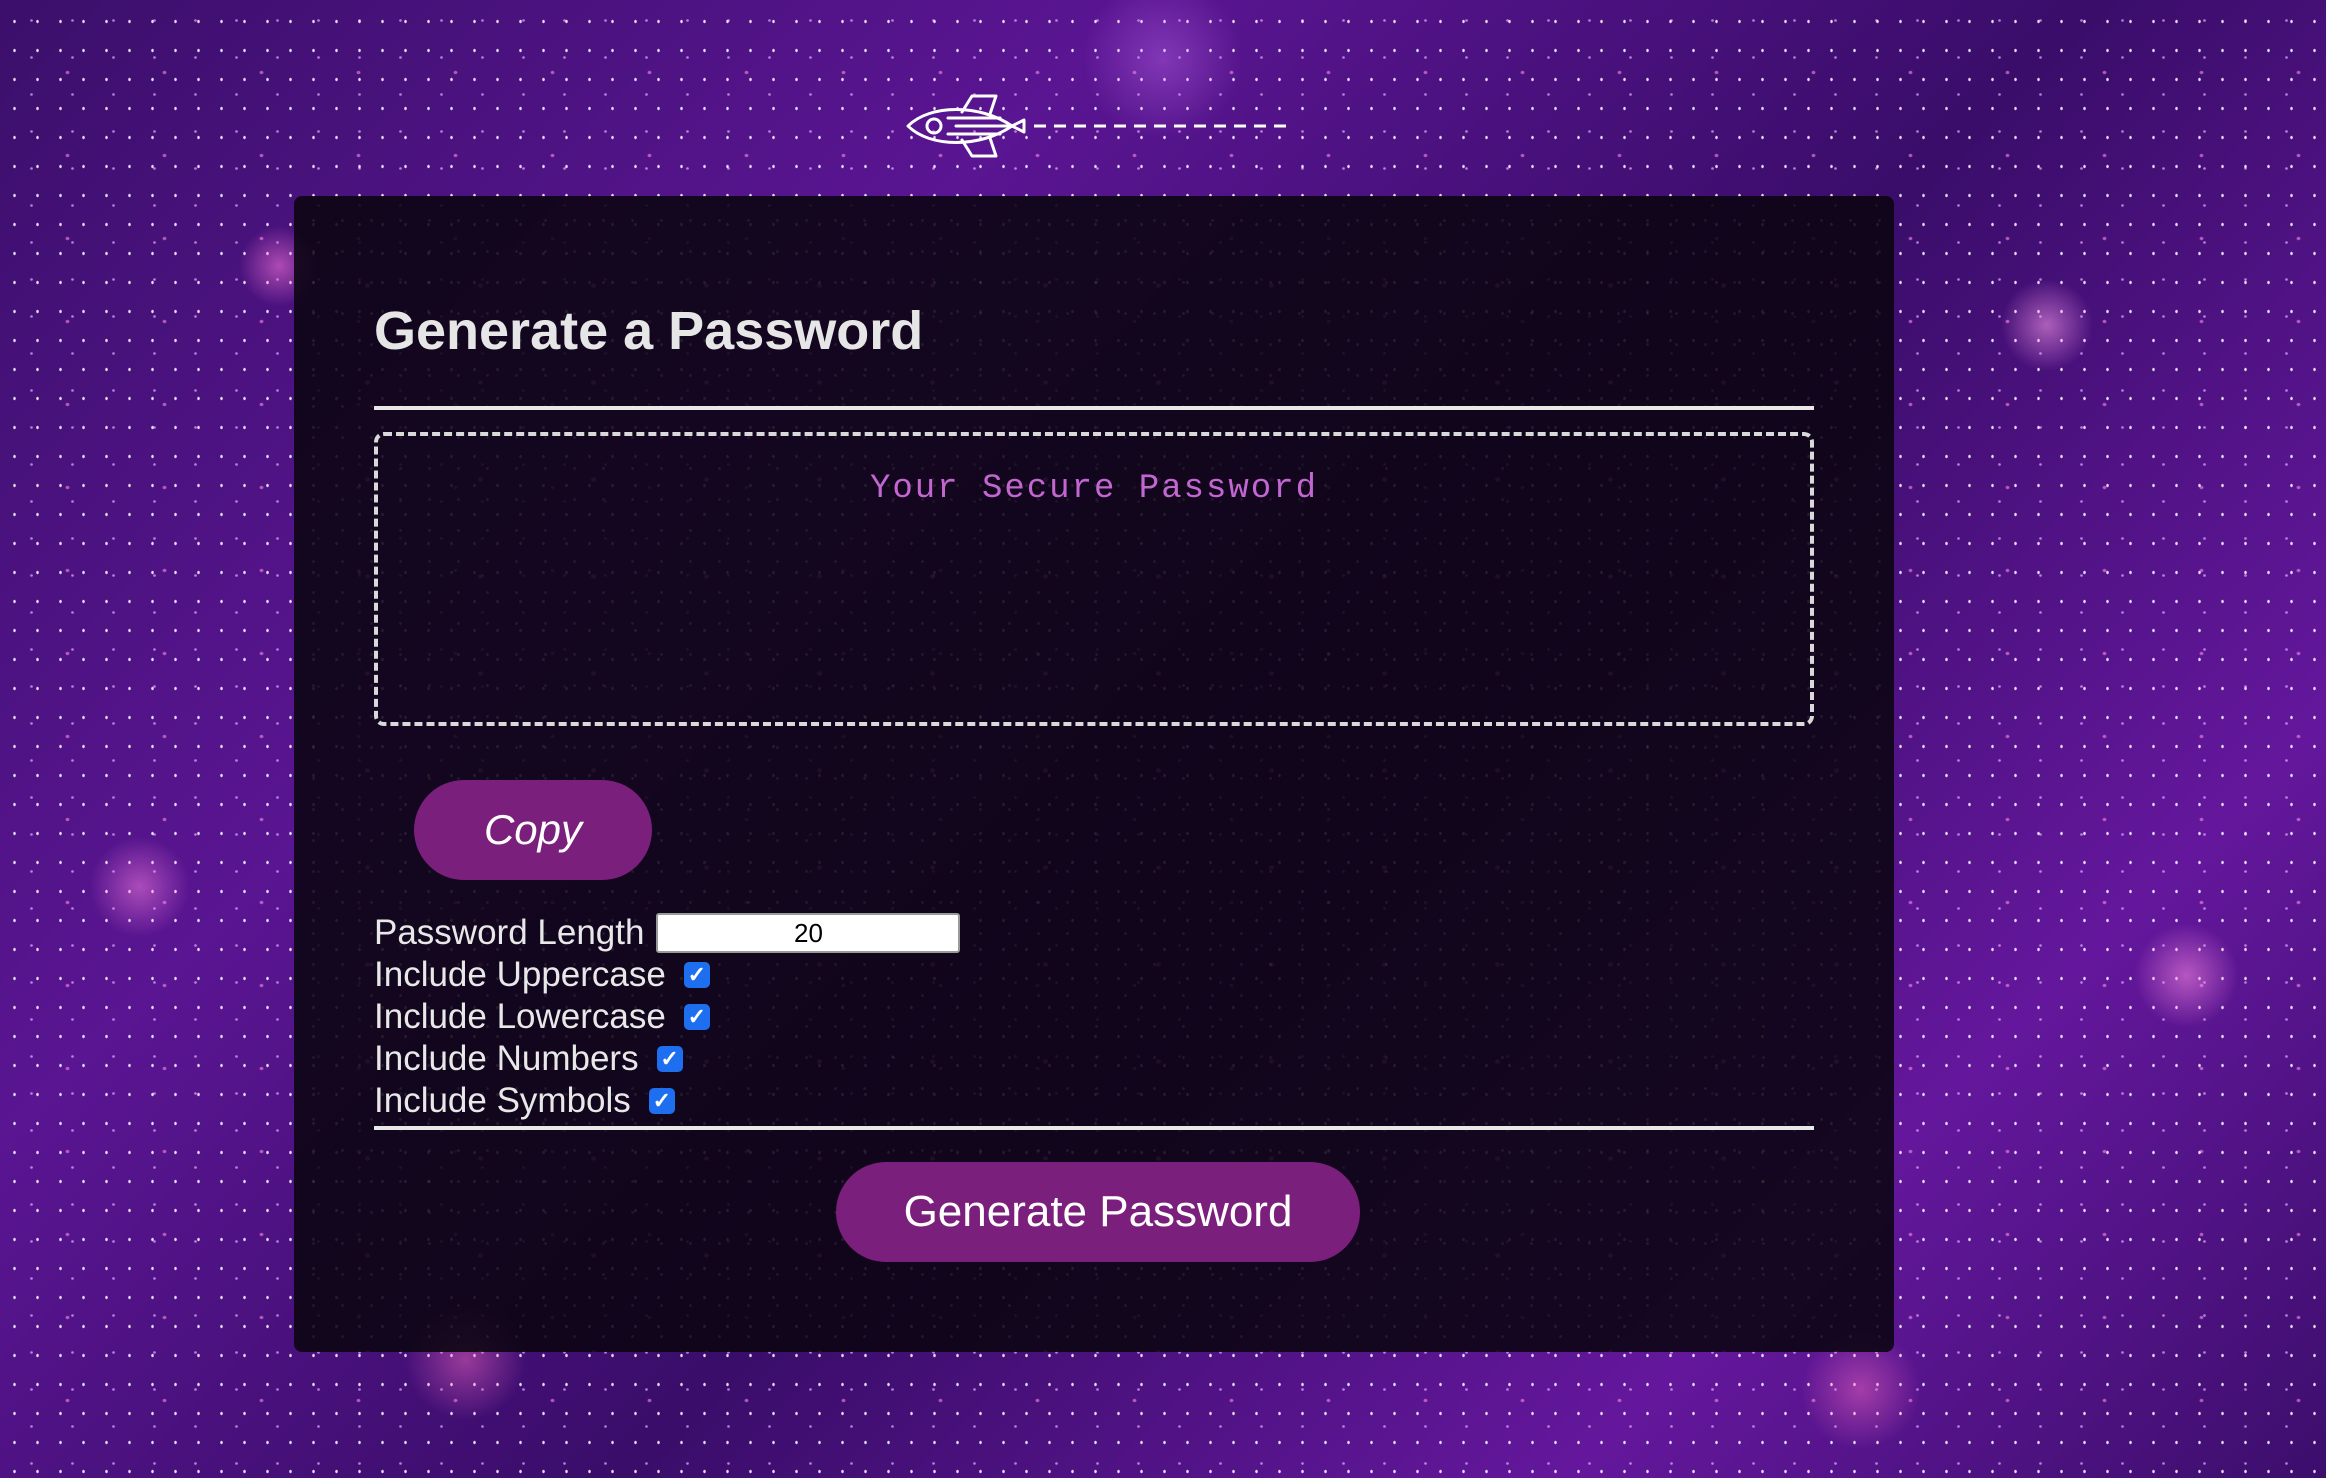 This screenshot has height=1478, width=2326. I want to click on page-title: Generate a Password, so click(649, 331).